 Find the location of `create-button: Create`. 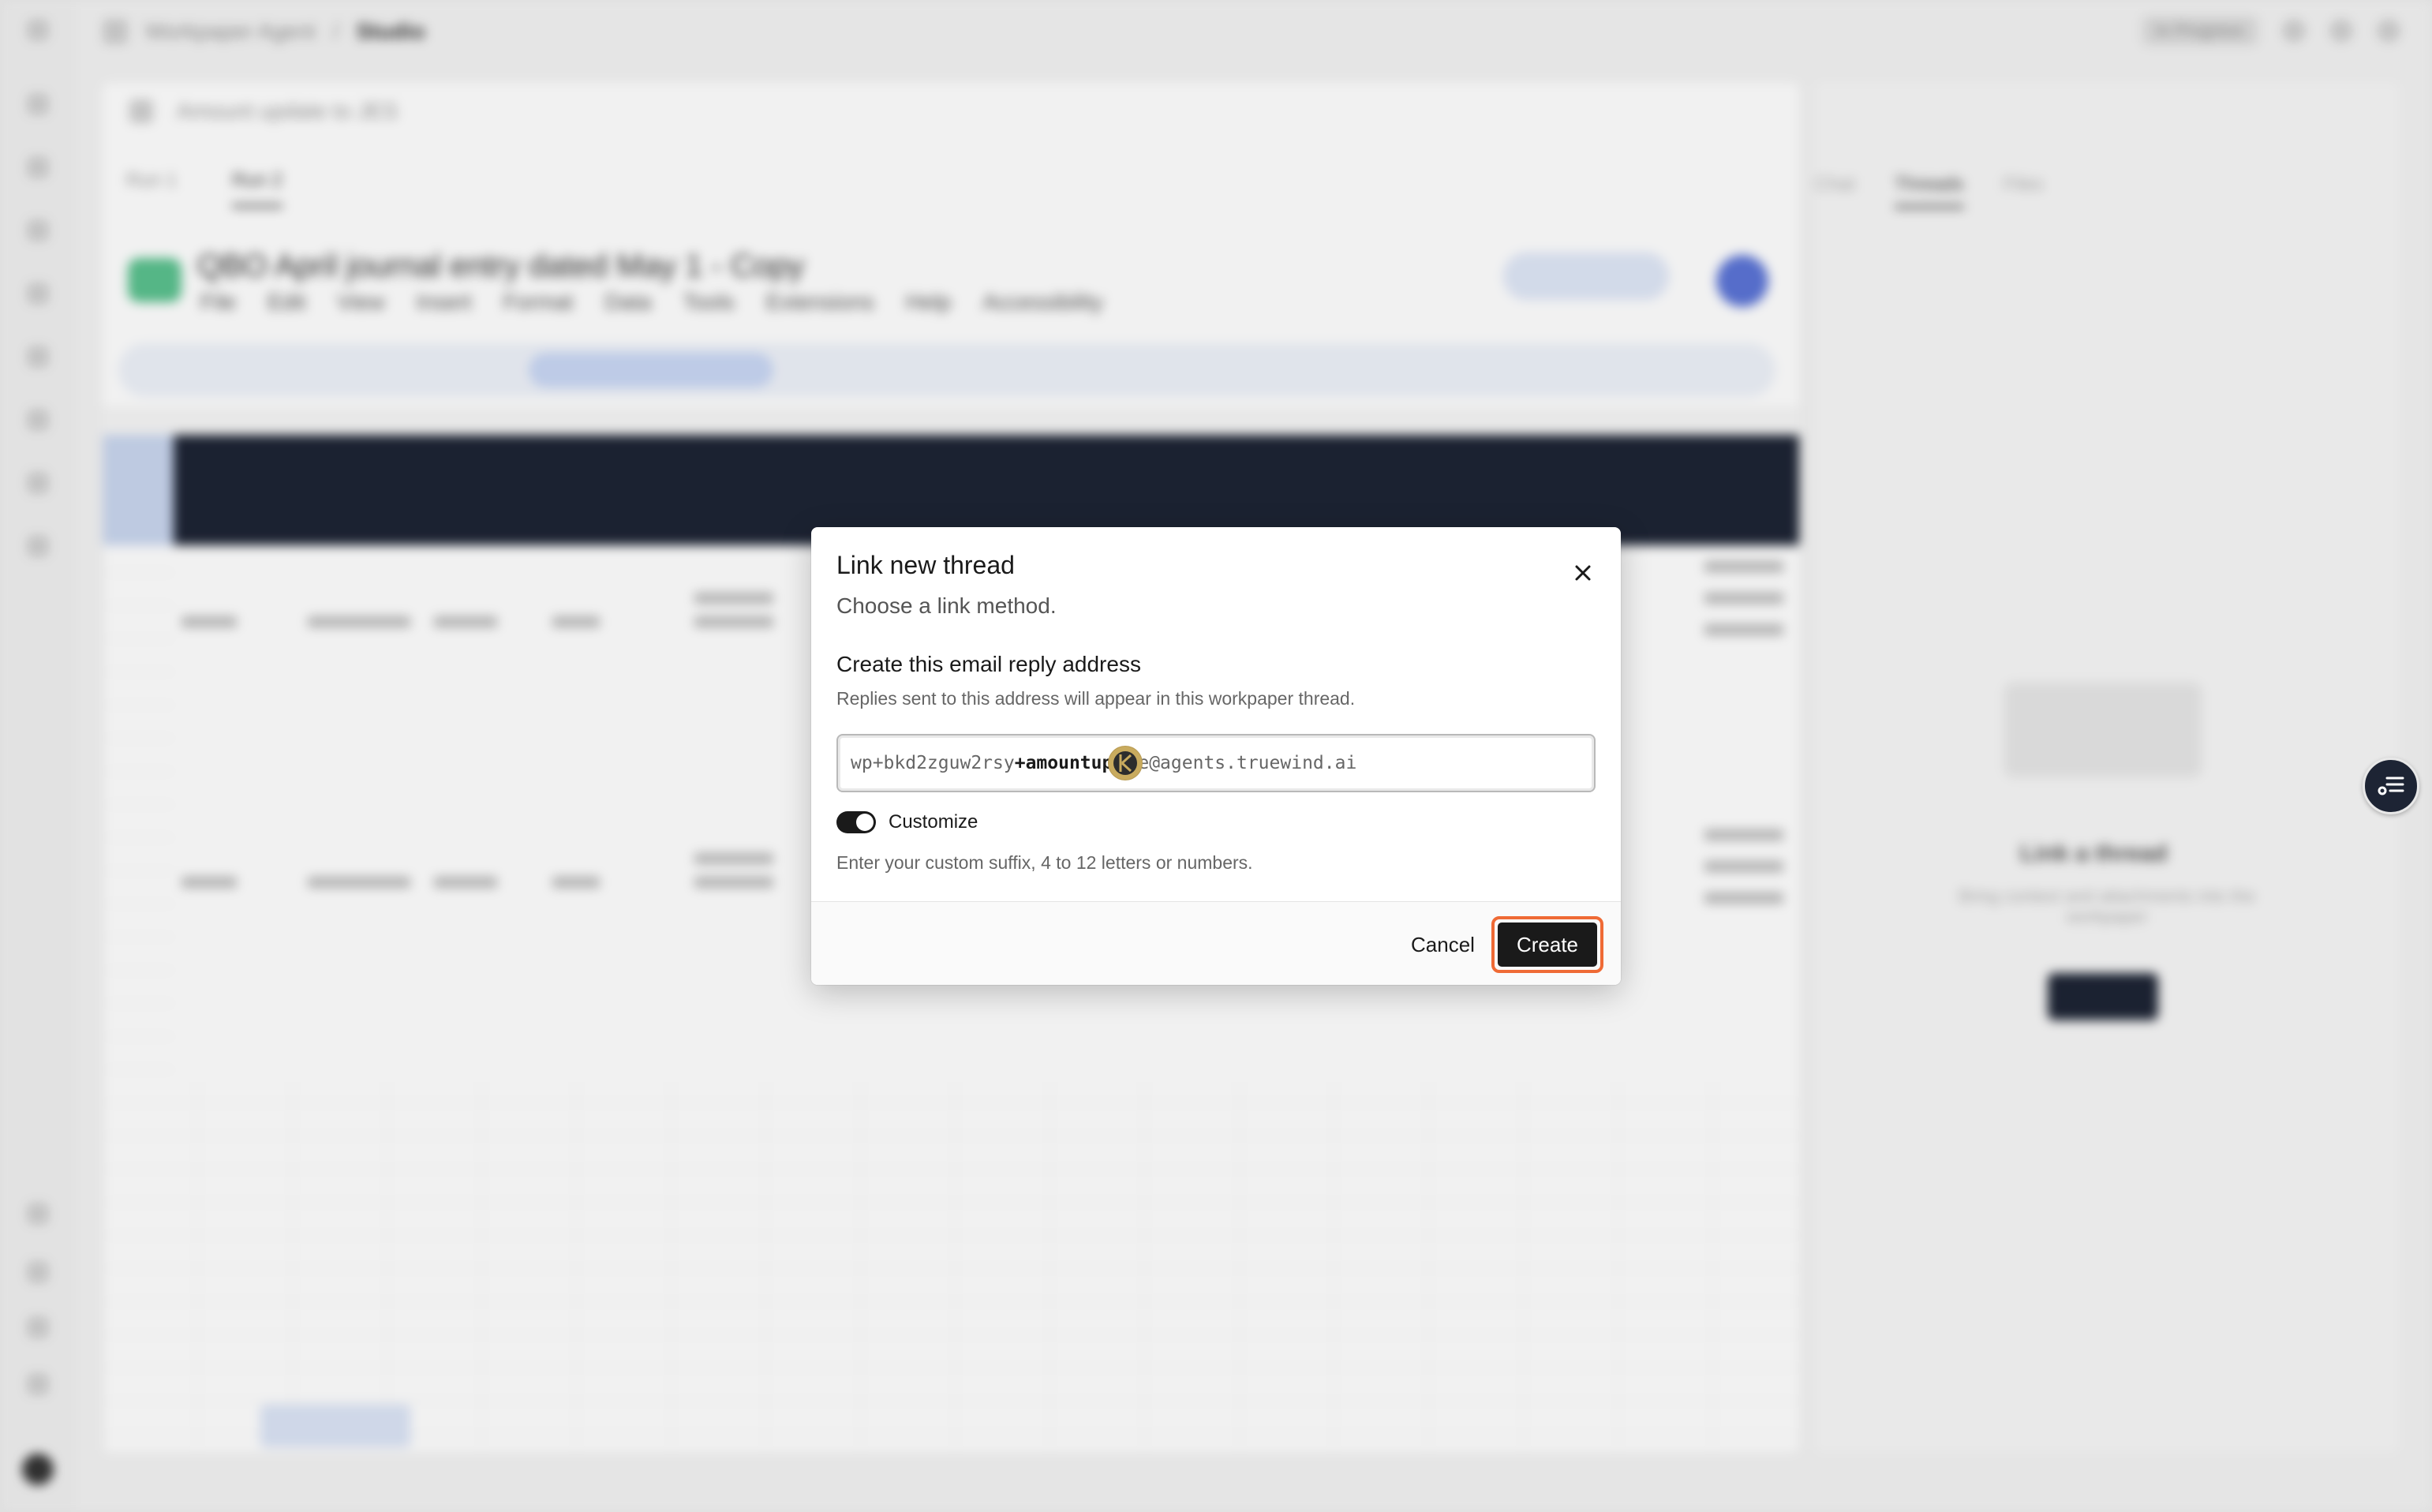

create-button: Create is located at coordinates (1547, 945).